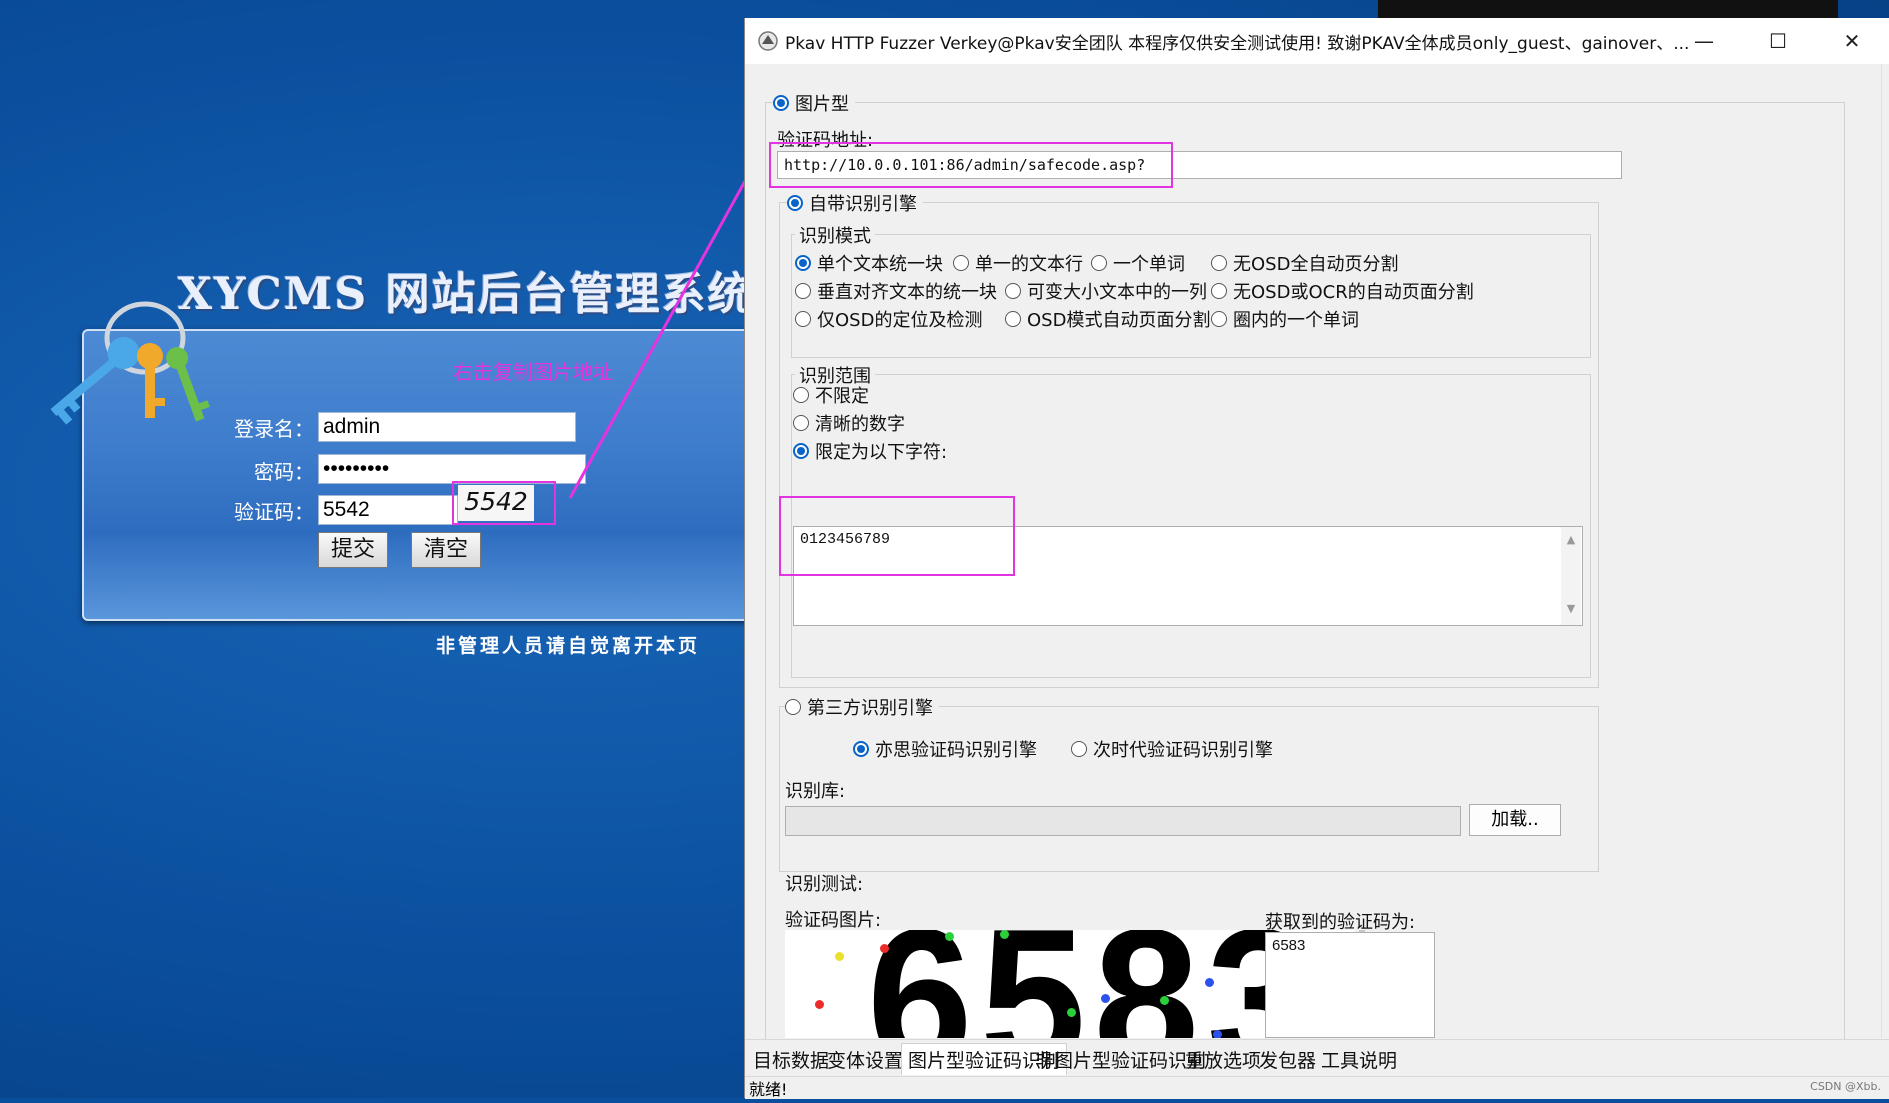  Describe the element at coordinates (1317, 1087) in the screenshot. I see `status-bar: 就绪!` at that location.